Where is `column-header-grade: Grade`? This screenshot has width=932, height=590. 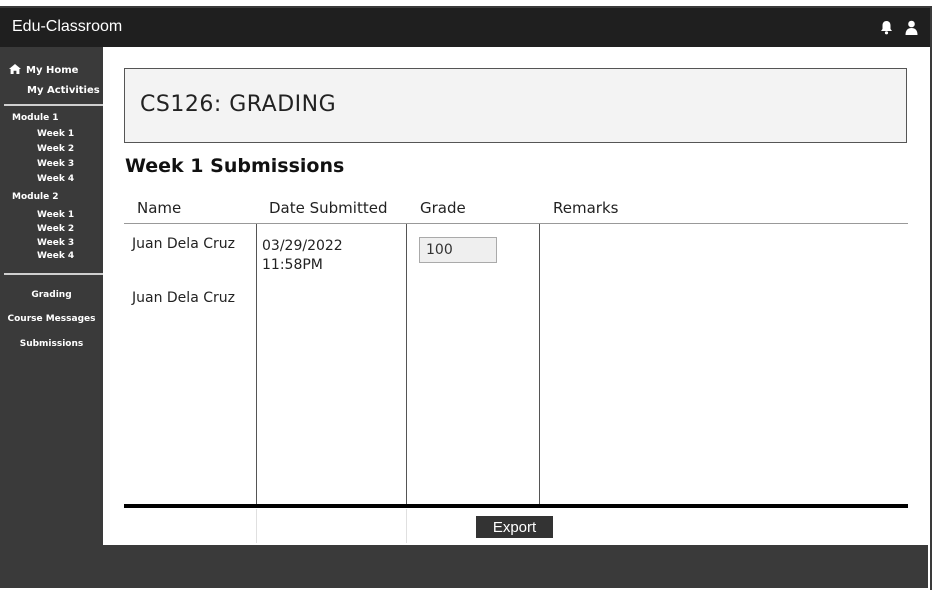 column-header-grade: Grade is located at coordinates (443, 208).